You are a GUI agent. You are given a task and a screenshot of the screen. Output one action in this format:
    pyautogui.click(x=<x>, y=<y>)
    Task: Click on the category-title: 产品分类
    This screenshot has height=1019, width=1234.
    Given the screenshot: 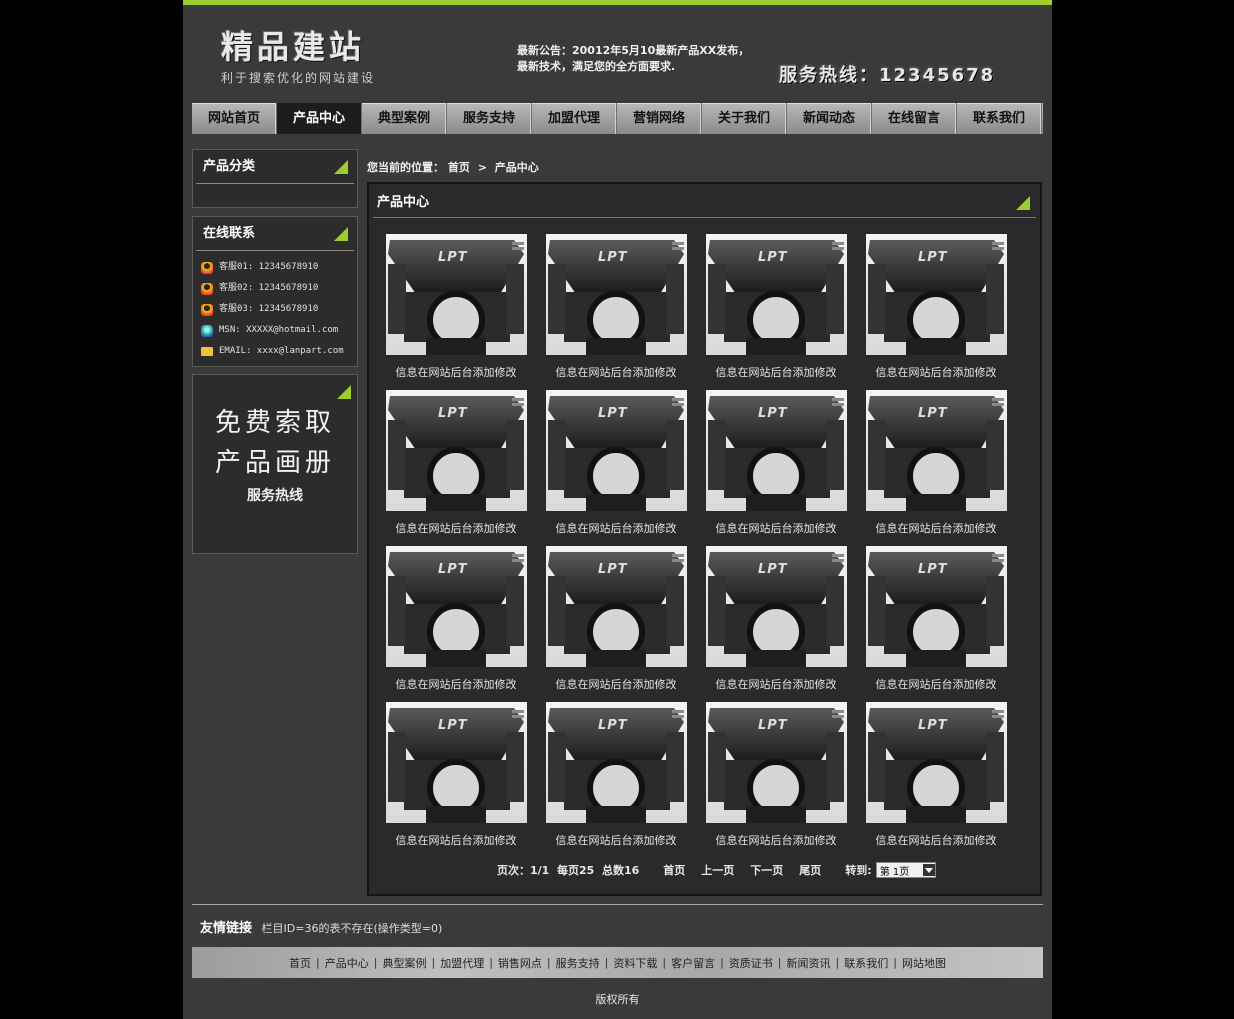 What is the action you would take?
    pyautogui.click(x=229, y=166)
    